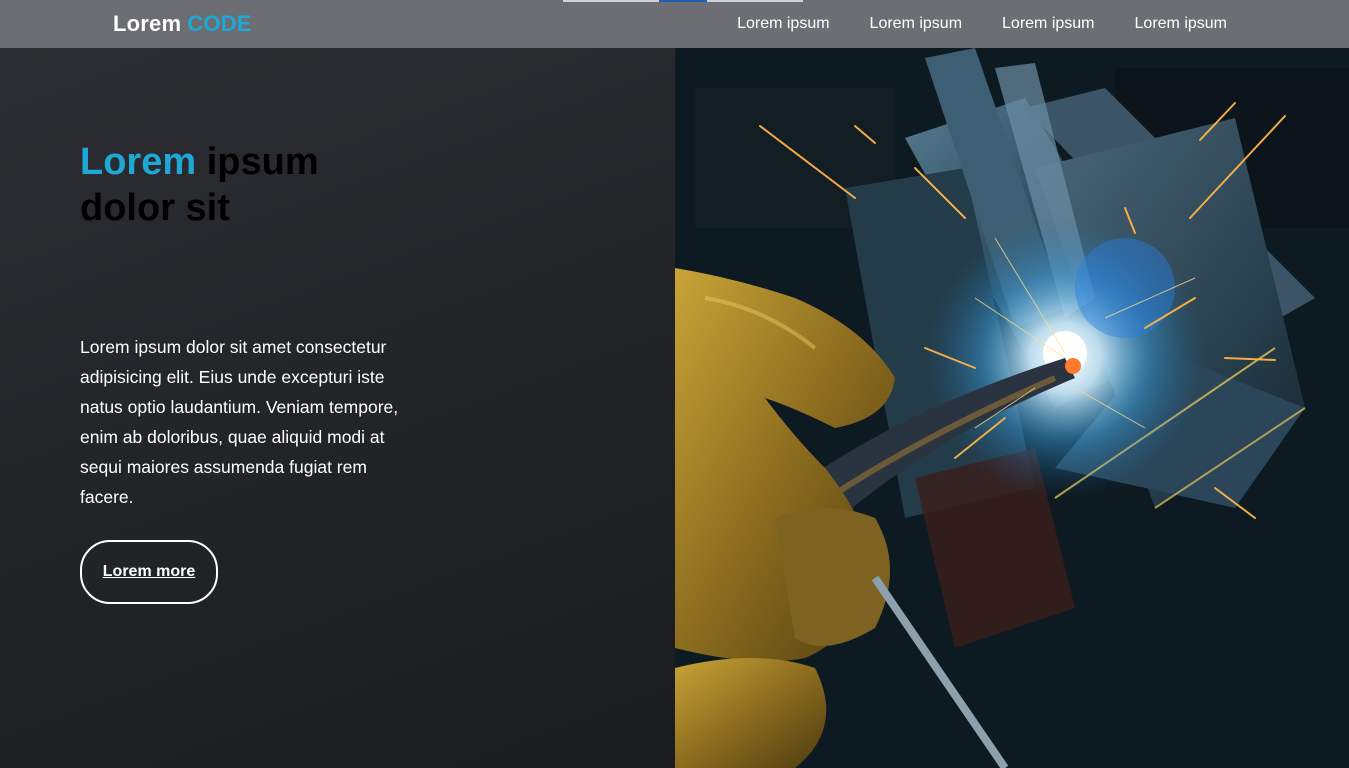 This screenshot has height=768, width=1349. What do you see at coordinates (138, 162) in the screenshot?
I see `headline-accent: Lorem` at bounding box center [138, 162].